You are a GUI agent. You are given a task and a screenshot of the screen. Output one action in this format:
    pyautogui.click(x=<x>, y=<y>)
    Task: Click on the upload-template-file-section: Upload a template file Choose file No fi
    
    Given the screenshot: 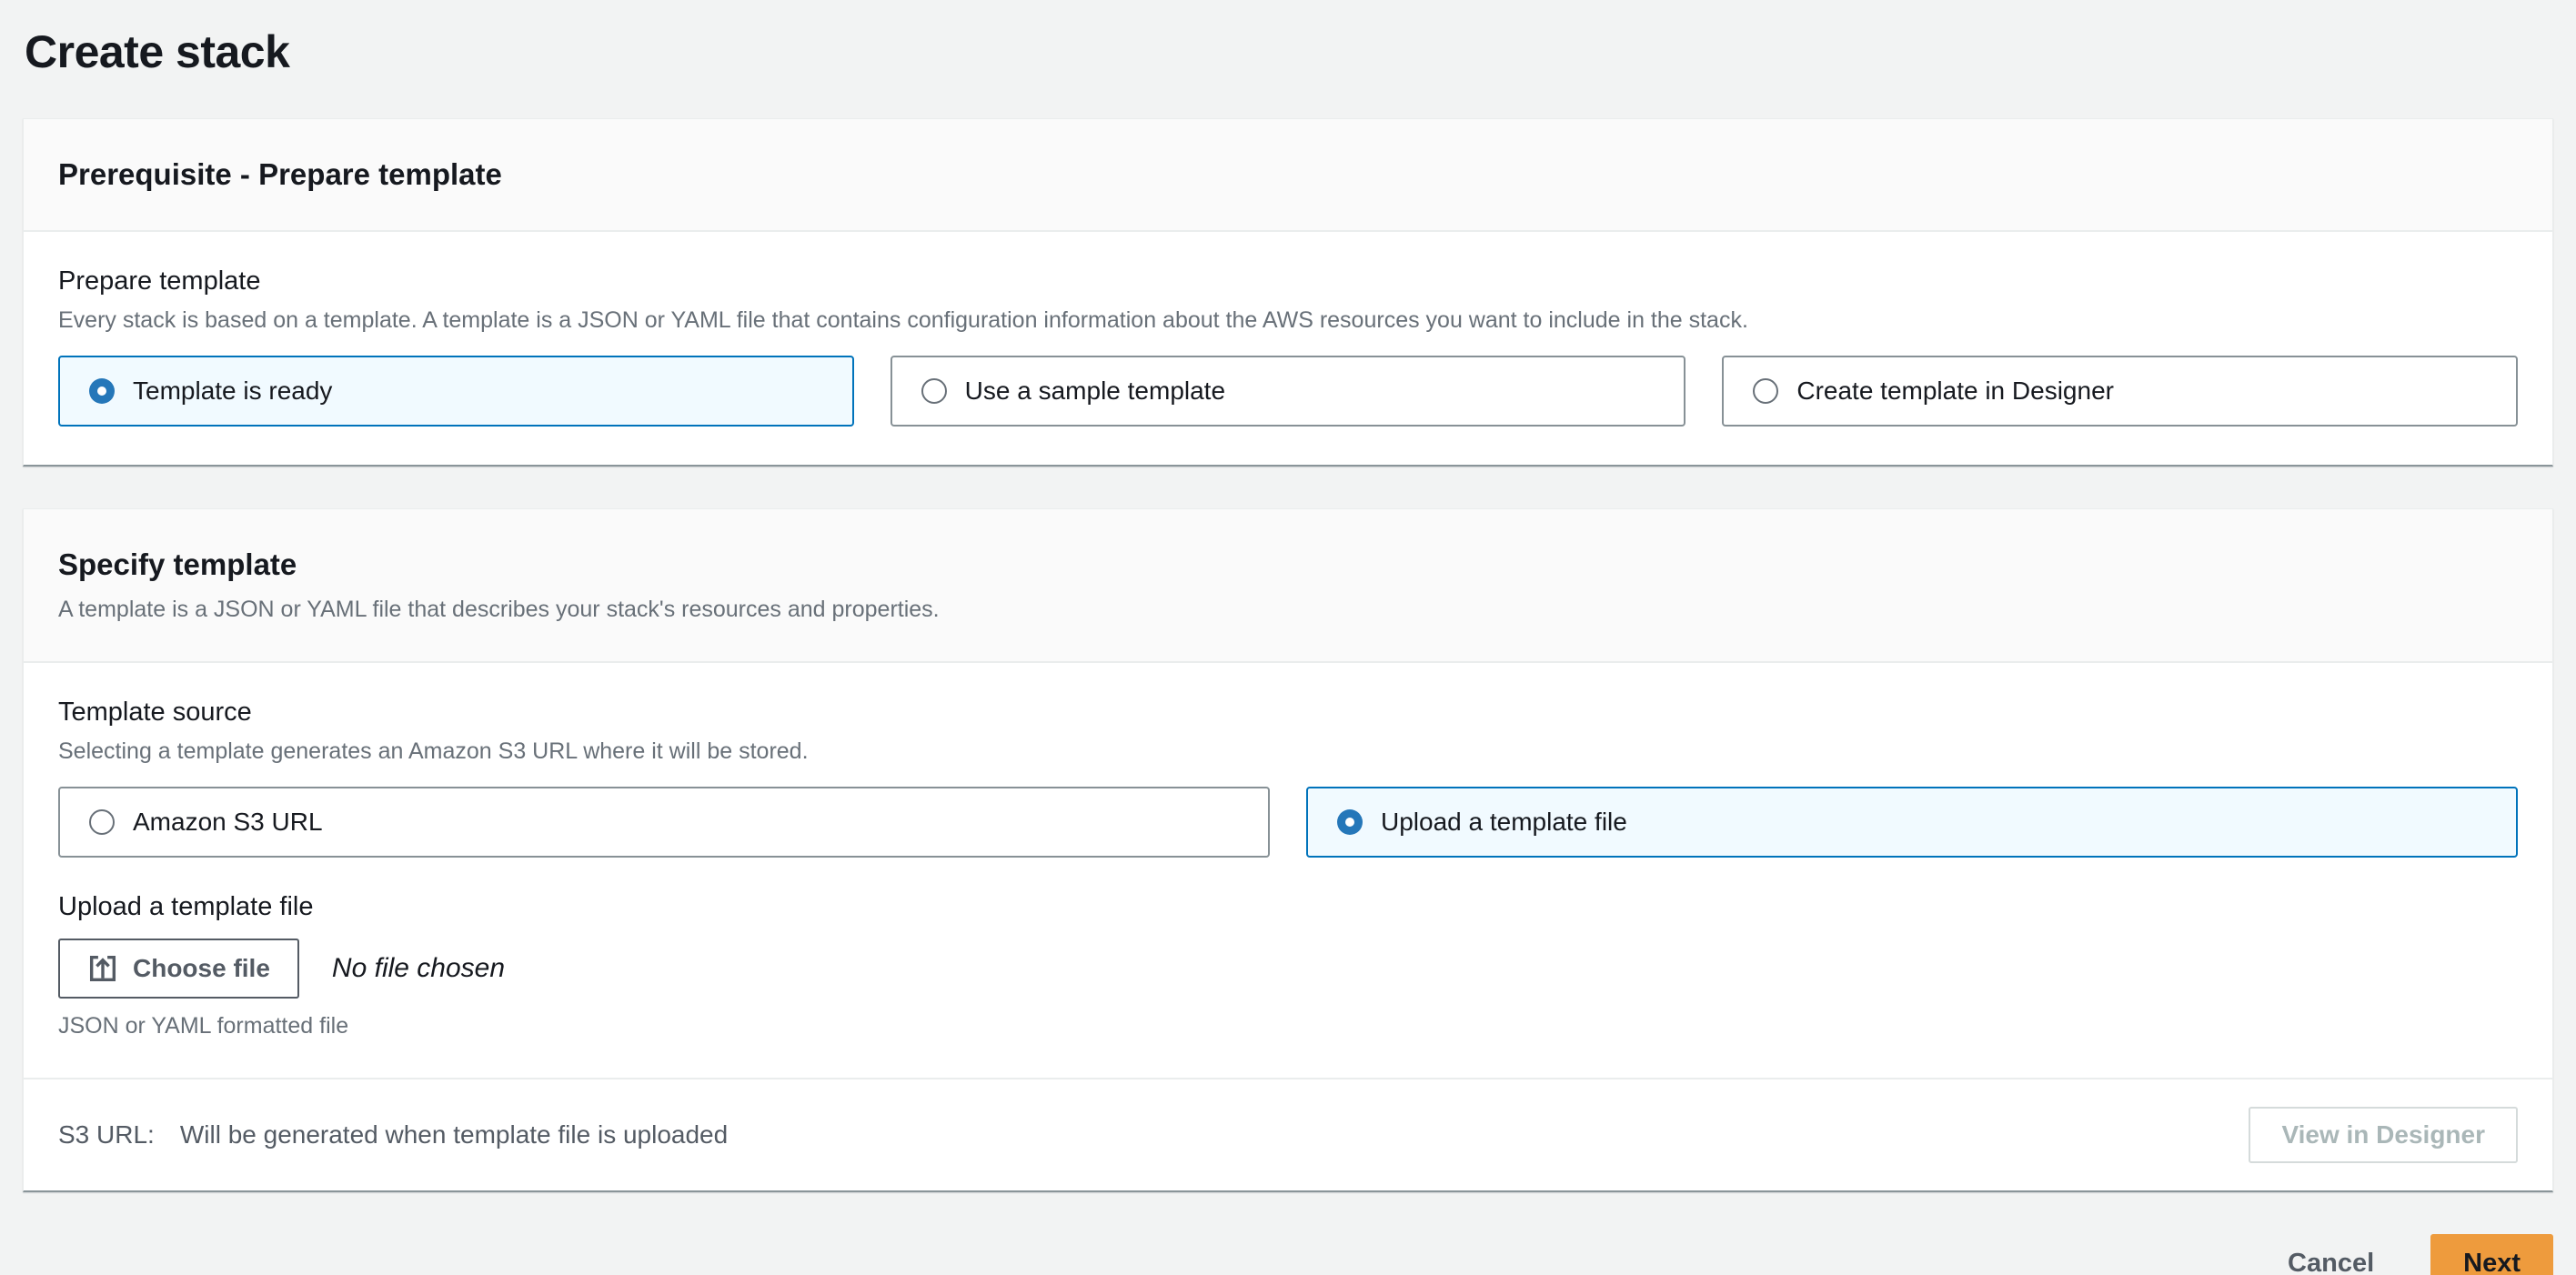 What is the action you would take?
    pyautogui.click(x=1288, y=966)
    